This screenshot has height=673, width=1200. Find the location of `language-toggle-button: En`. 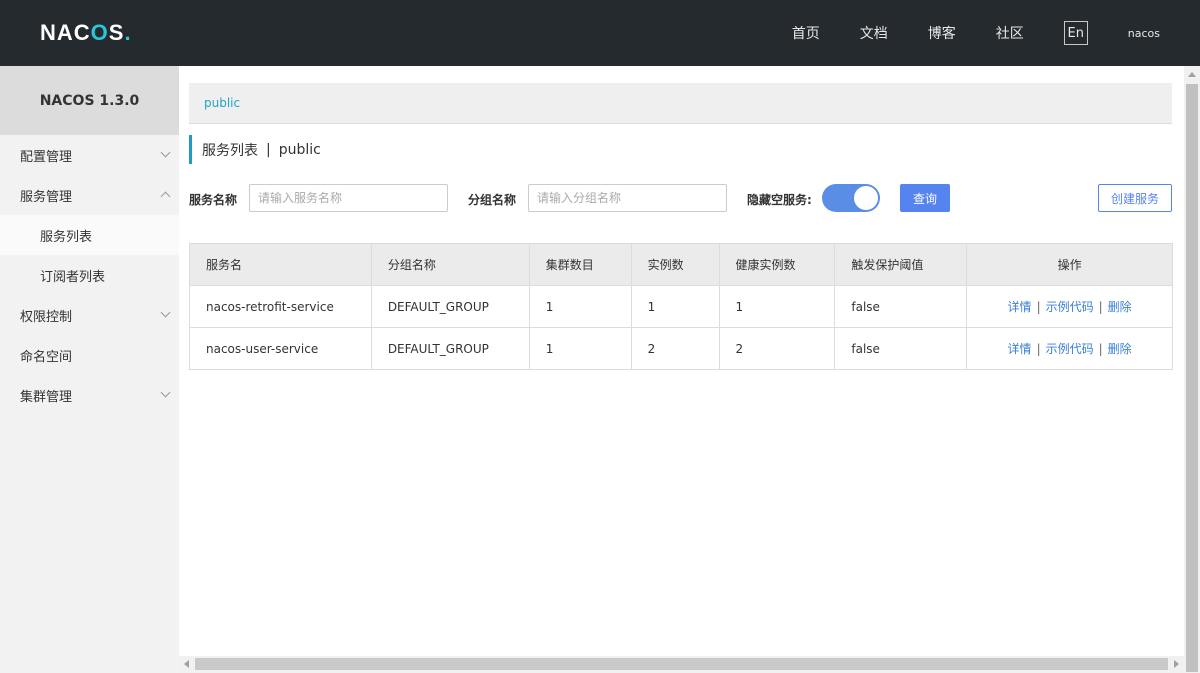

language-toggle-button: En is located at coordinates (1075, 33).